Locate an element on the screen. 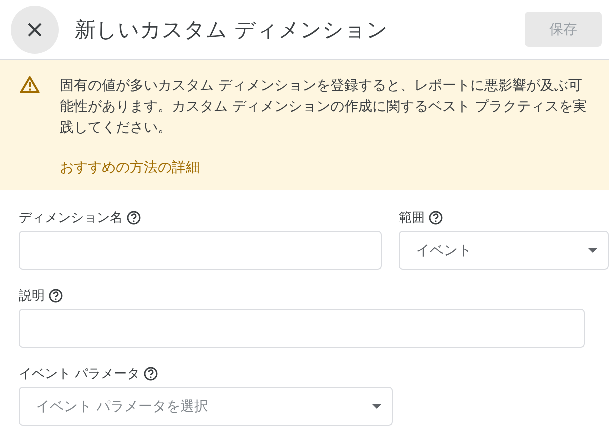 The image size is (609, 446). field-label: イベント パラメータ is located at coordinates (79, 374).